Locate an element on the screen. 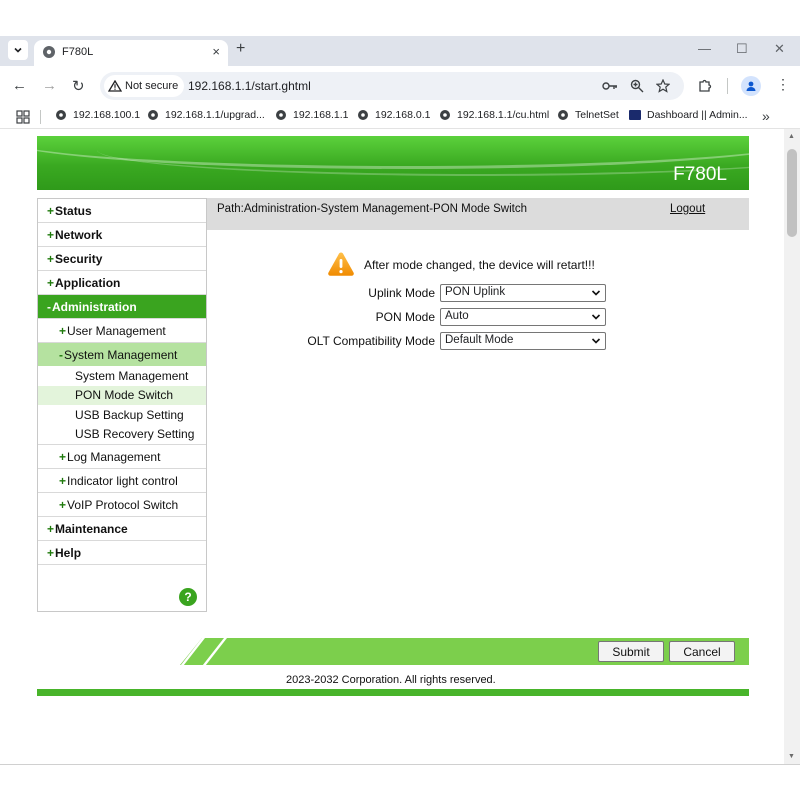 The image size is (800, 800). sidebar-item-label: Maintenance is located at coordinates (91, 528).